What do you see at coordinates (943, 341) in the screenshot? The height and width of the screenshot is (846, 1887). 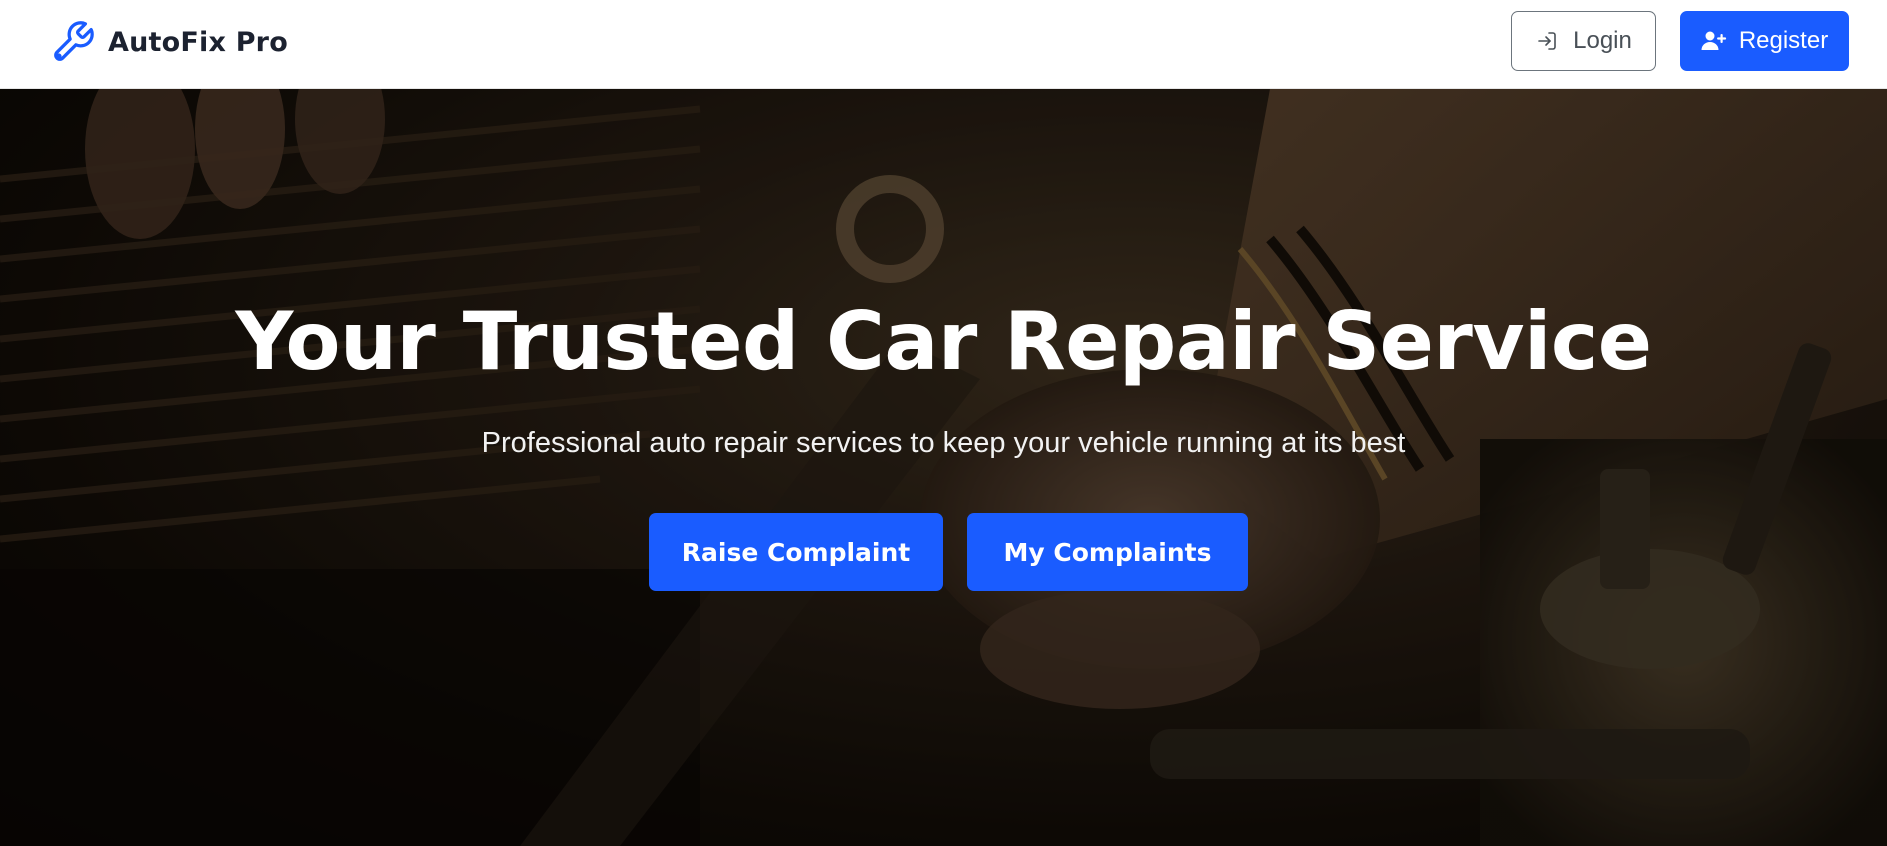 I see `hero-title: Your Trusted Car Repair Service` at bounding box center [943, 341].